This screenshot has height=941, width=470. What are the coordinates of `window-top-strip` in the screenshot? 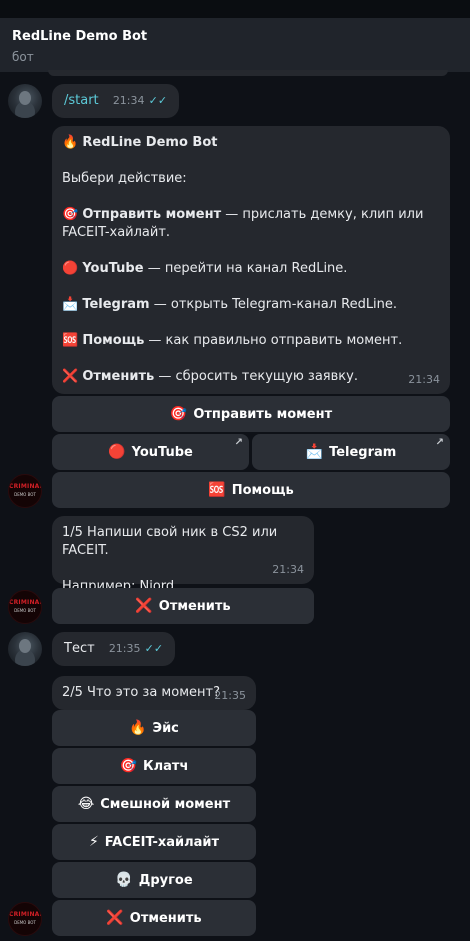 It's located at (235, 9).